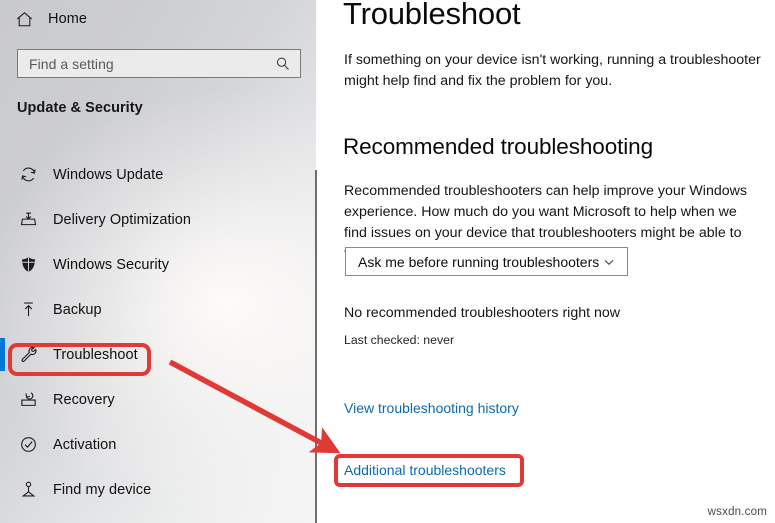  I want to click on link-additional-troubleshooters: Additional troubleshooters, so click(425, 470).